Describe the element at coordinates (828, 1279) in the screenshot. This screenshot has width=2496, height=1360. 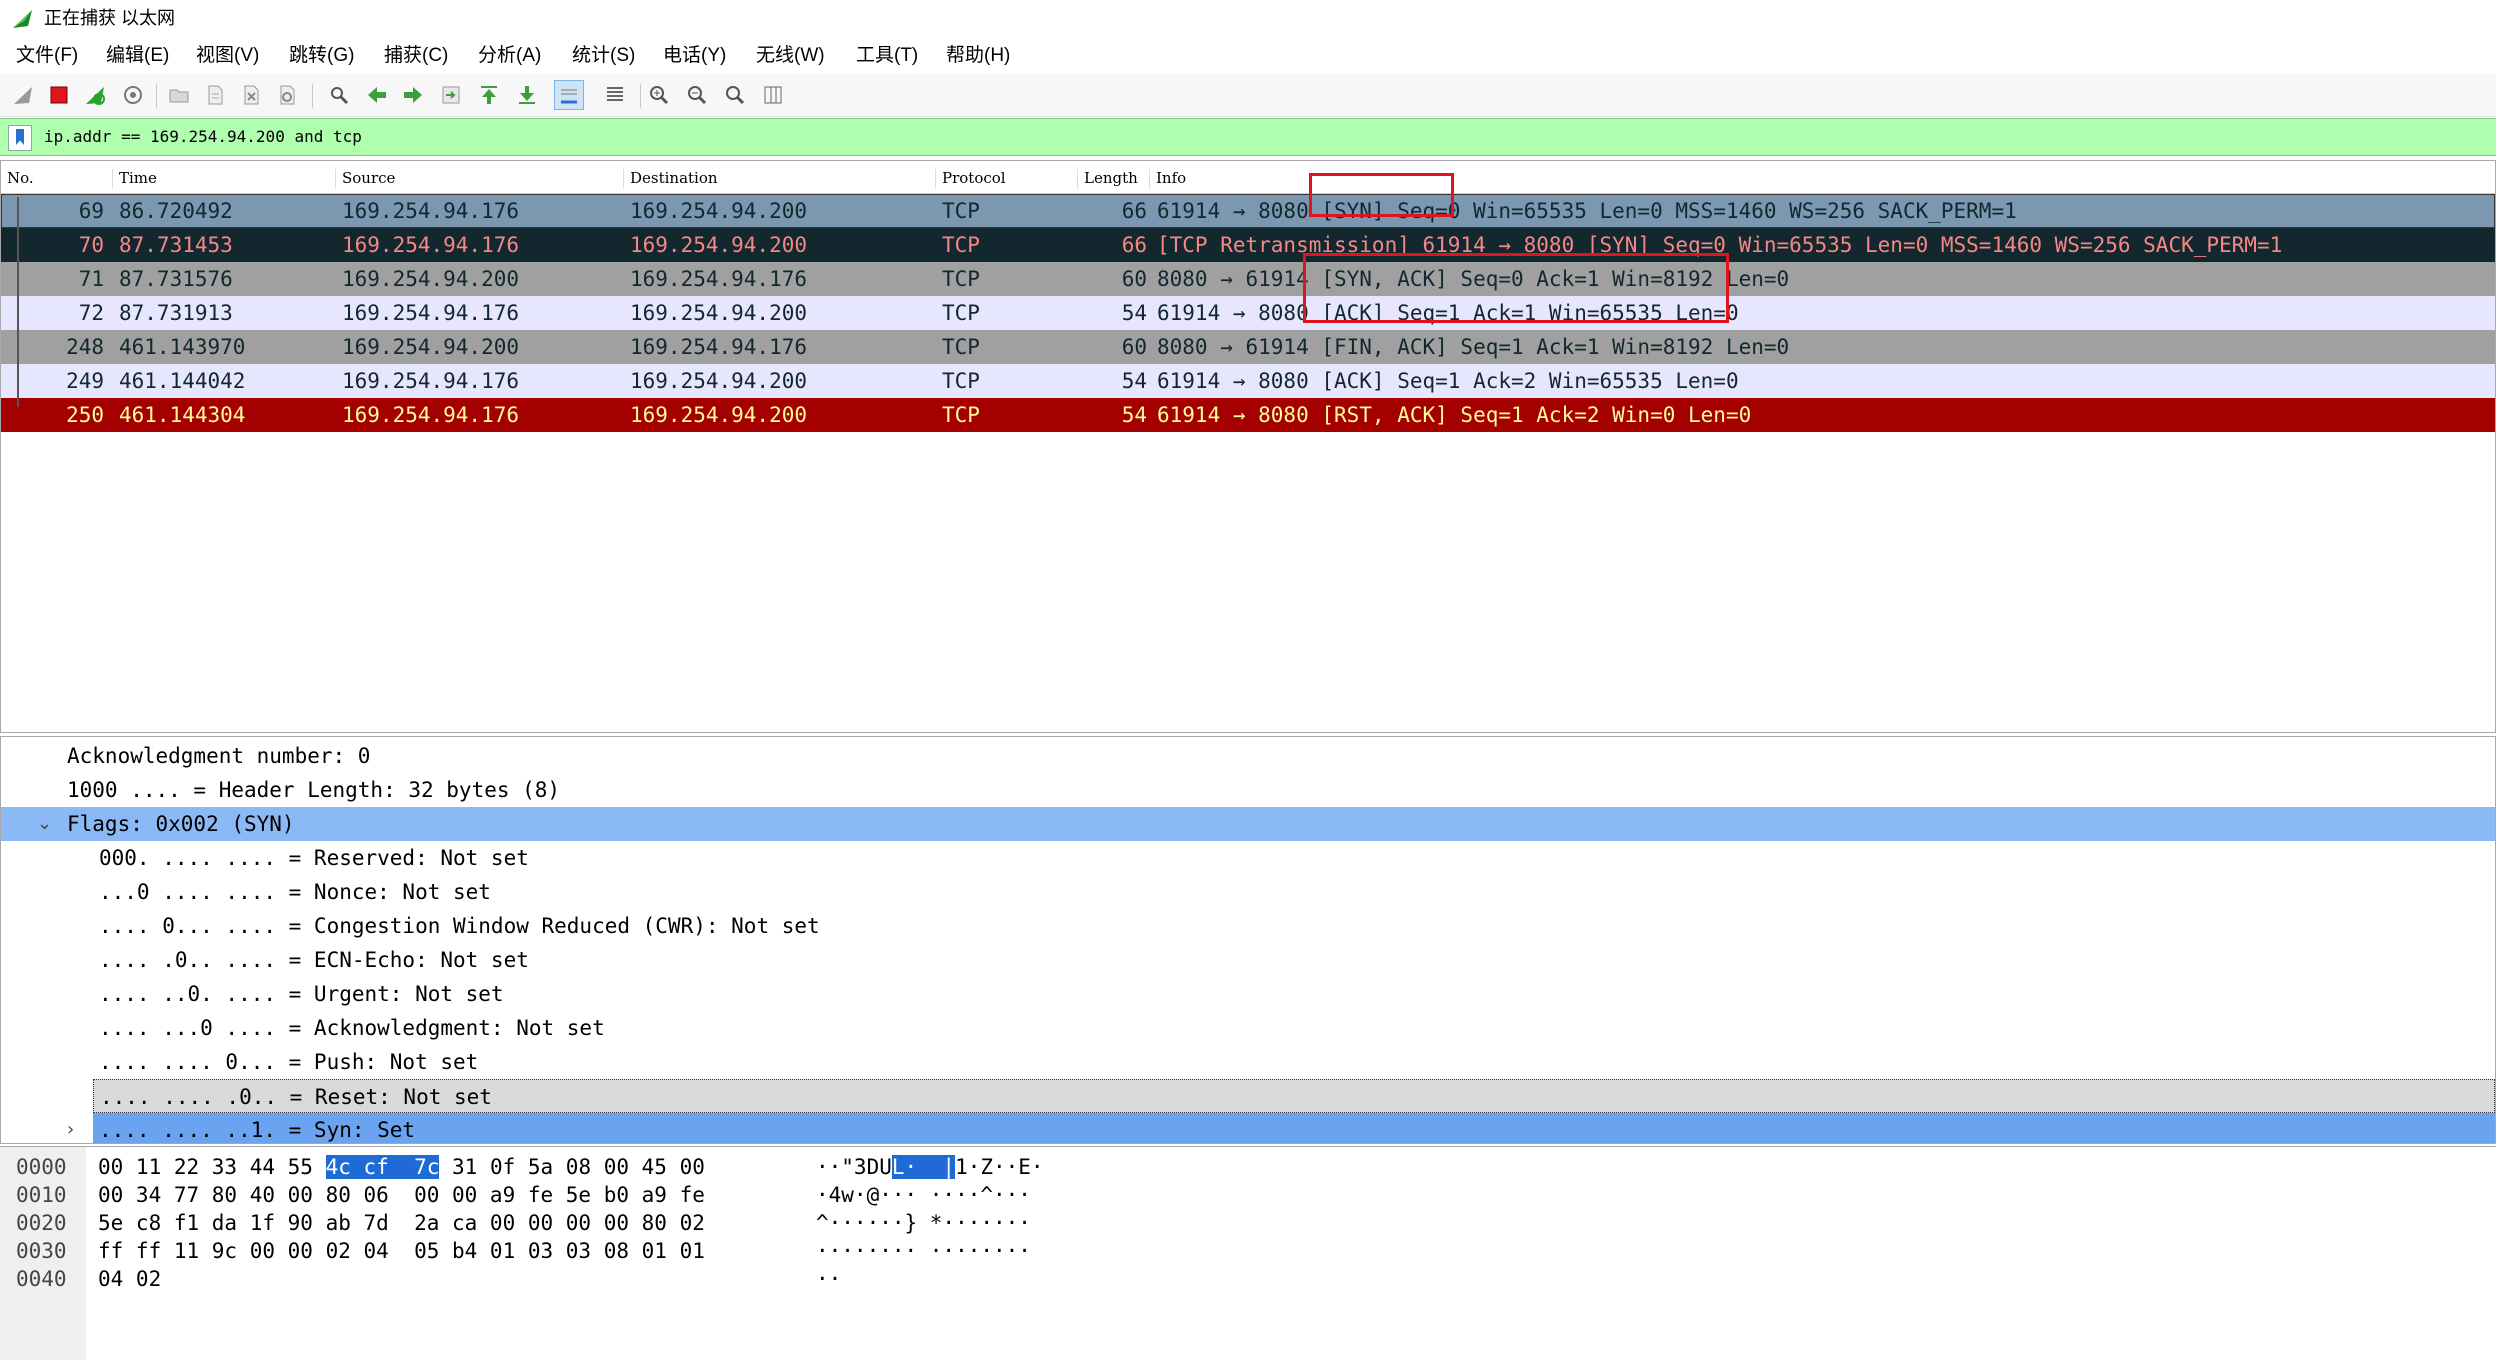
I see `ascii-dump: ··` at that location.